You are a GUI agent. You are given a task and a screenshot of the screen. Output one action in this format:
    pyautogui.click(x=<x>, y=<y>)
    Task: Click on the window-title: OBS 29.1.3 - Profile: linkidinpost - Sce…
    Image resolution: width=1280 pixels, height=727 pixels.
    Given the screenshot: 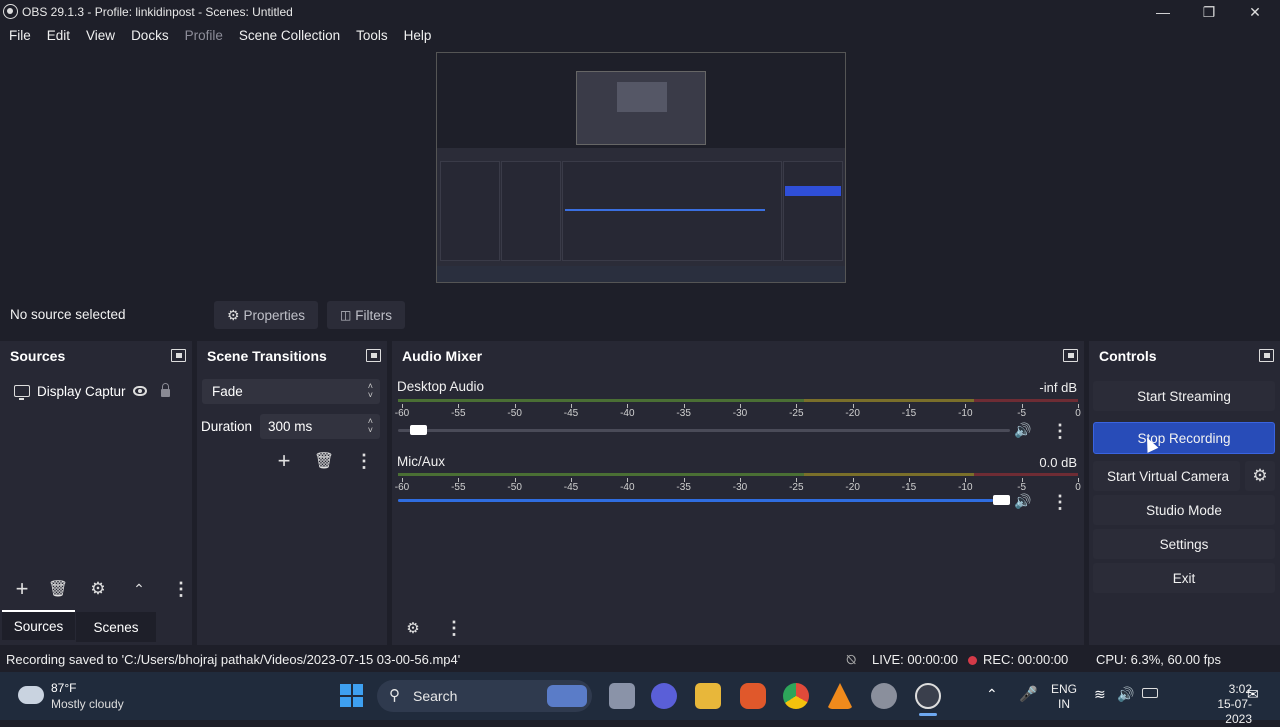 What is the action you would take?
    pyautogui.click(x=157, y=12)
    